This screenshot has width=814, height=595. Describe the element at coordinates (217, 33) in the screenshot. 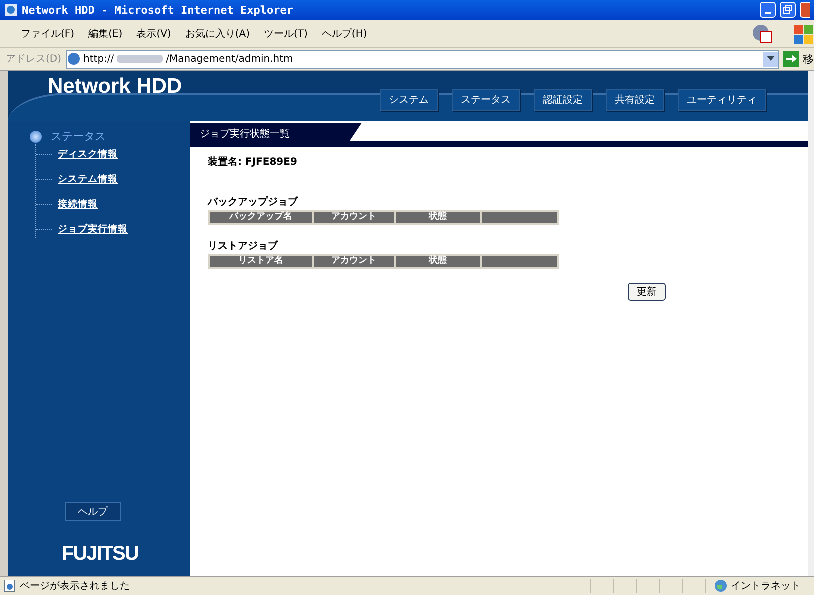

I see `menu-item: お気に入り(A)` at that location.